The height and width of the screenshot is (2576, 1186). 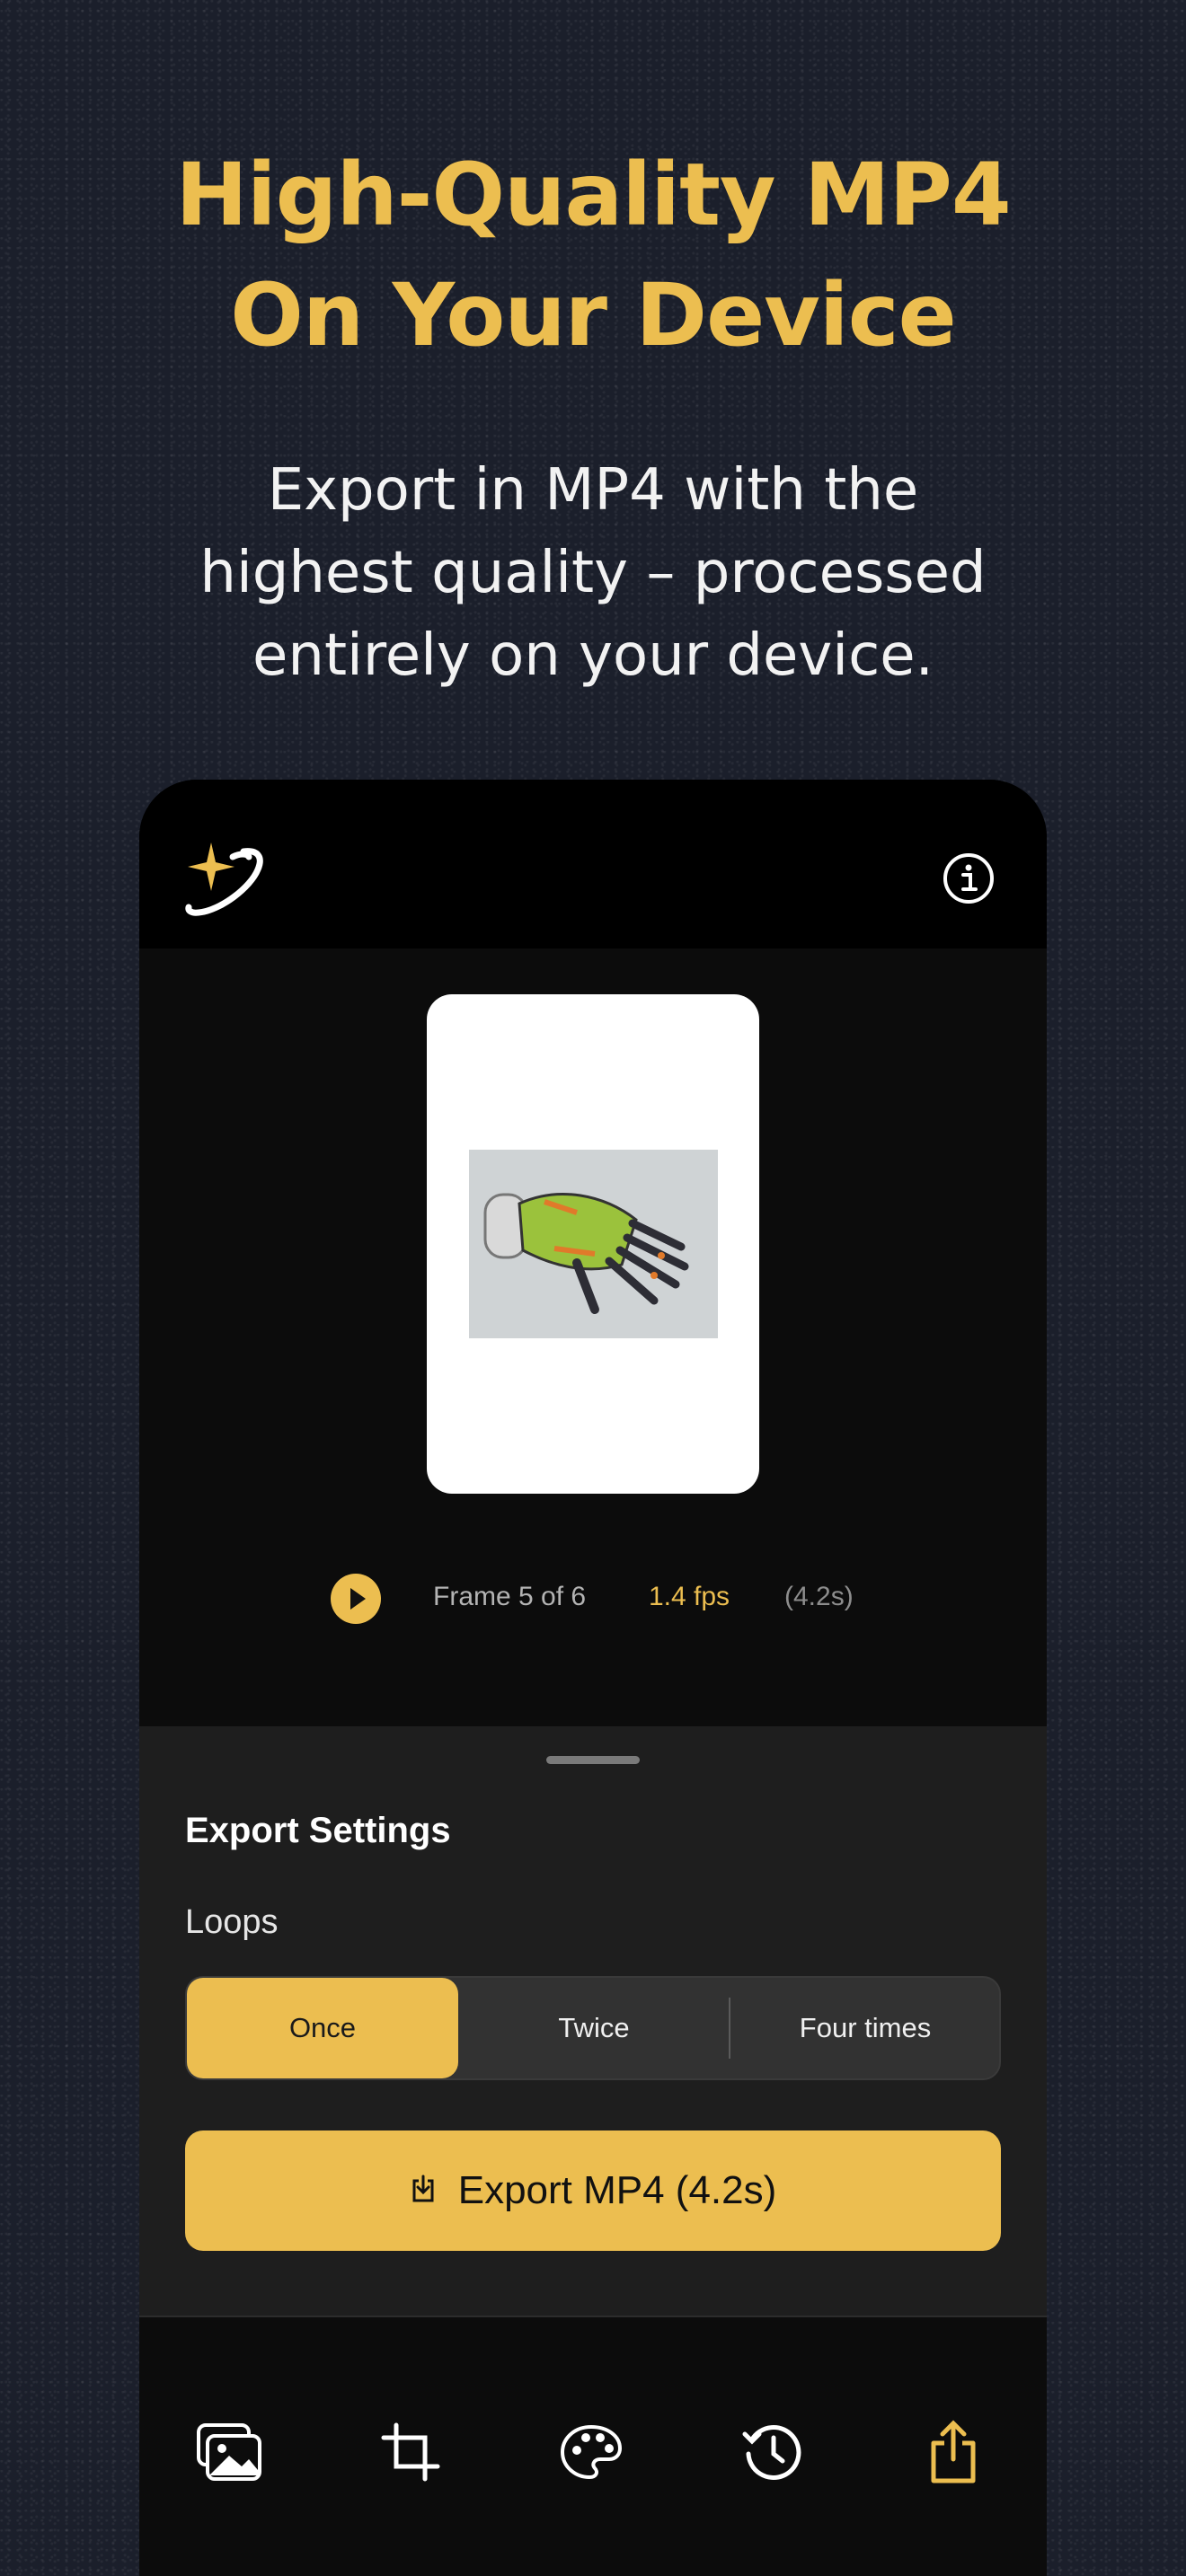 I want to click on photos-icon, so click(x=229, y=2452).